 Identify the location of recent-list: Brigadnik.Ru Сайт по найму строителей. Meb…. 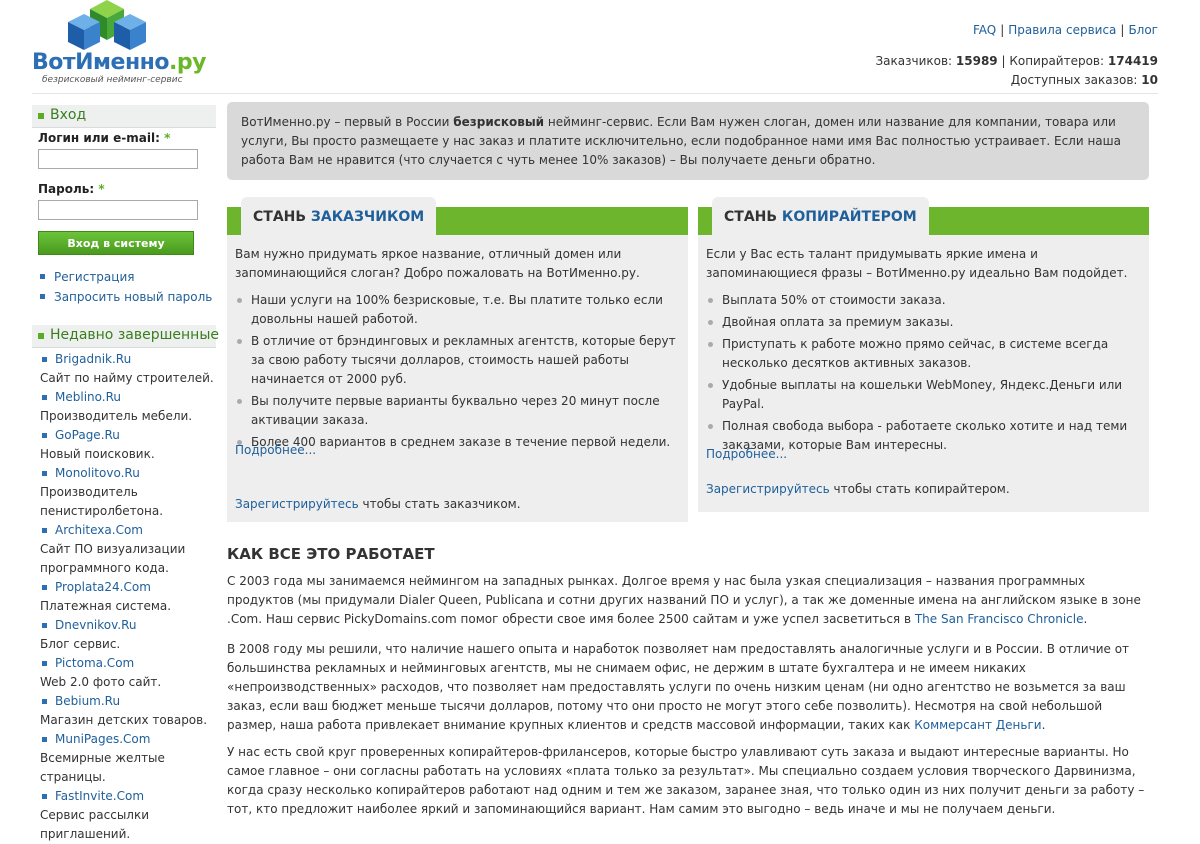
(128, 597).